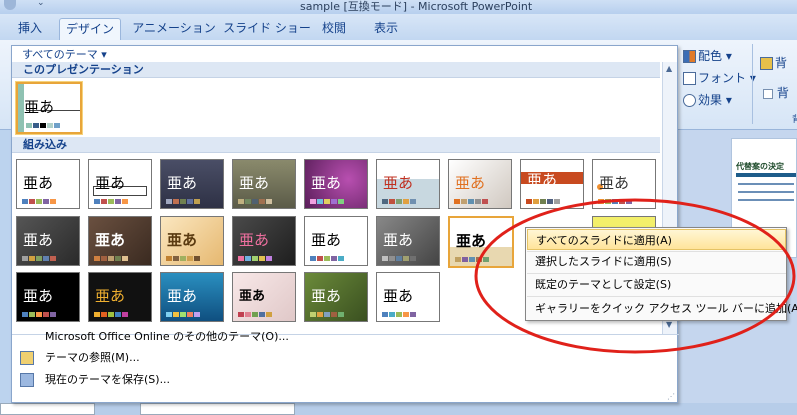  What do you see at coordinates (669, 68) in the screenshot?
I see `scroll-up-icon: ▲` at bounding box center [669, 68].